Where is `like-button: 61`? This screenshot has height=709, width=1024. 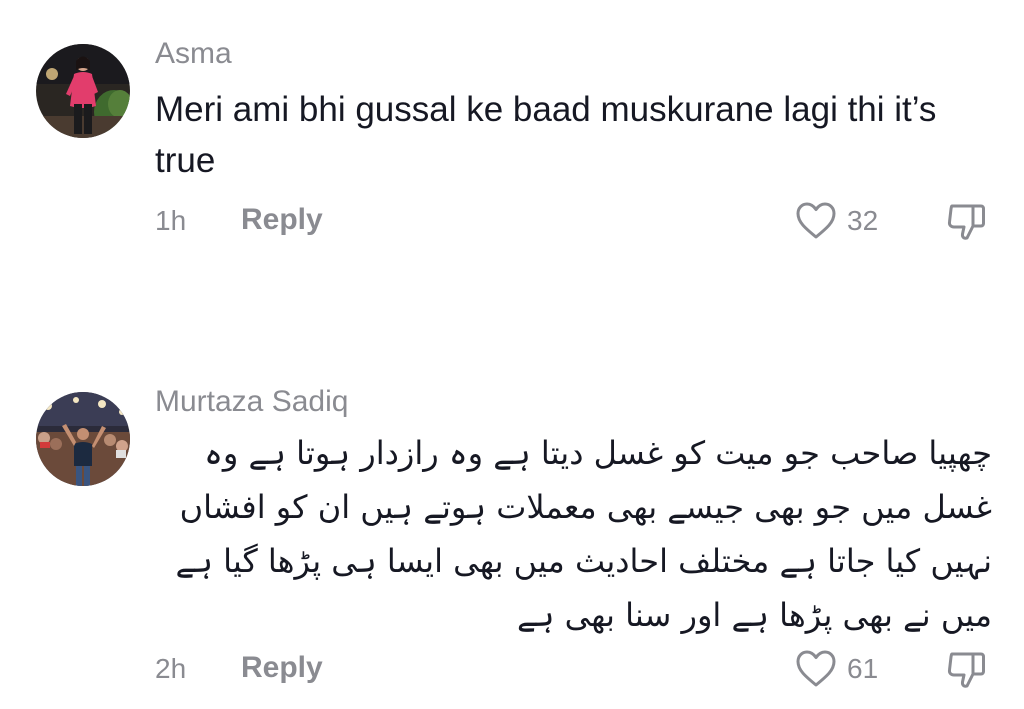
like-button: 61 is located at coordinates (836, 669).